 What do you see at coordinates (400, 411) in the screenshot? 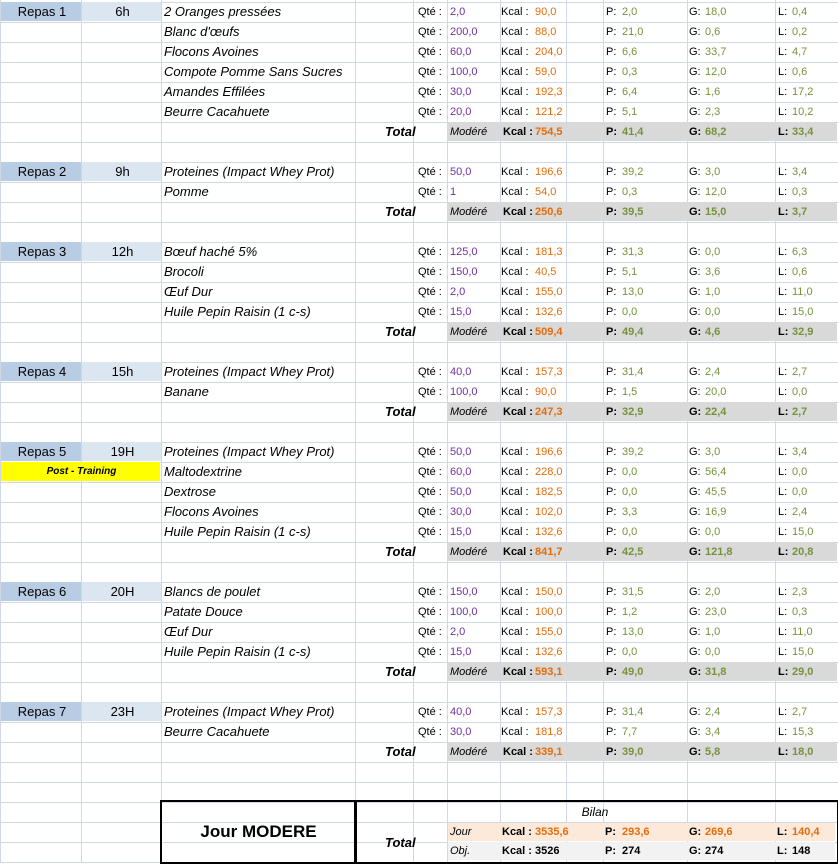
I see `total-label: Total` at bounding box center [400, 411].